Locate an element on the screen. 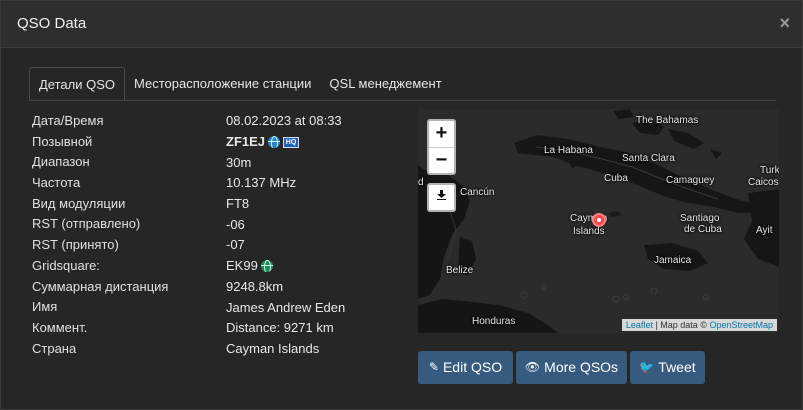 This screenshot has width=803, height=410. map-label-d-edge: d is located at coordinates (421, 182).